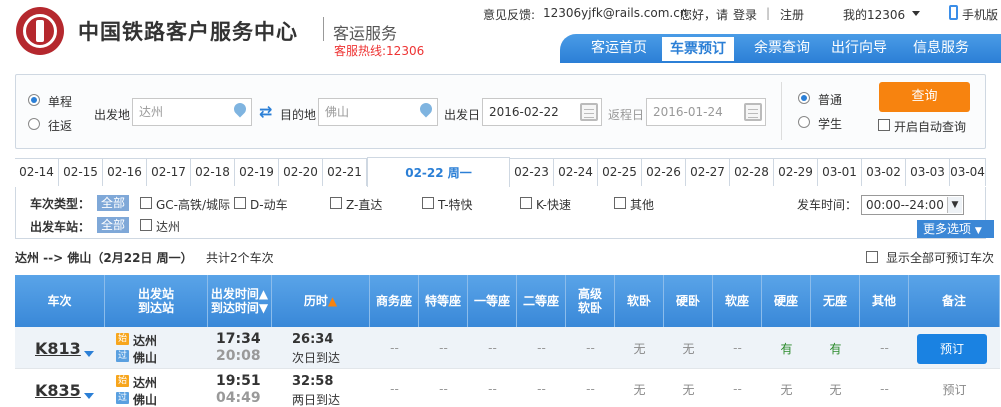  What do you see at coordinates (265, 111) in the screenshot?
I see `swap-stations-icon: ⇄` at bounding box center [265, 111].